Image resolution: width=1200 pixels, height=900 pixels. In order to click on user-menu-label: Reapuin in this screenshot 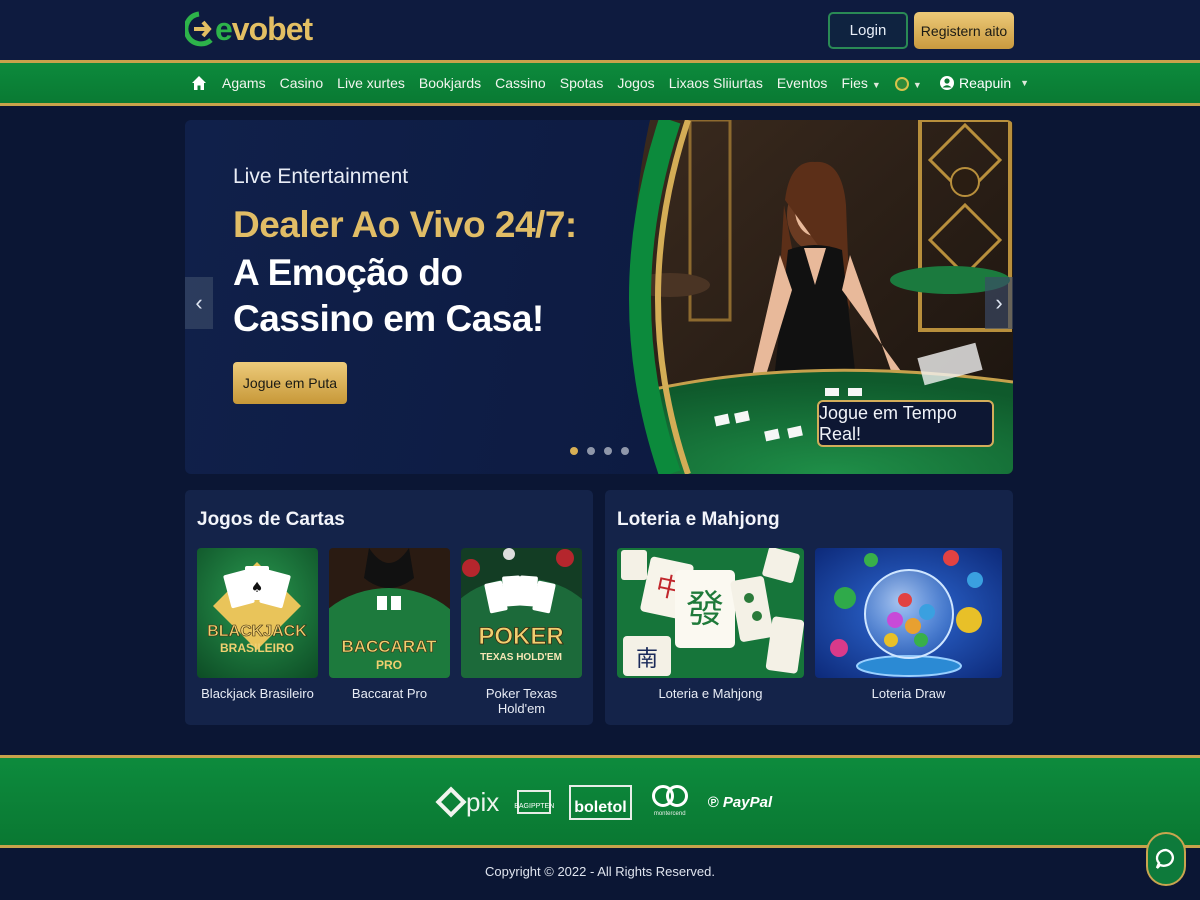, I will do `click(985, 83)`.